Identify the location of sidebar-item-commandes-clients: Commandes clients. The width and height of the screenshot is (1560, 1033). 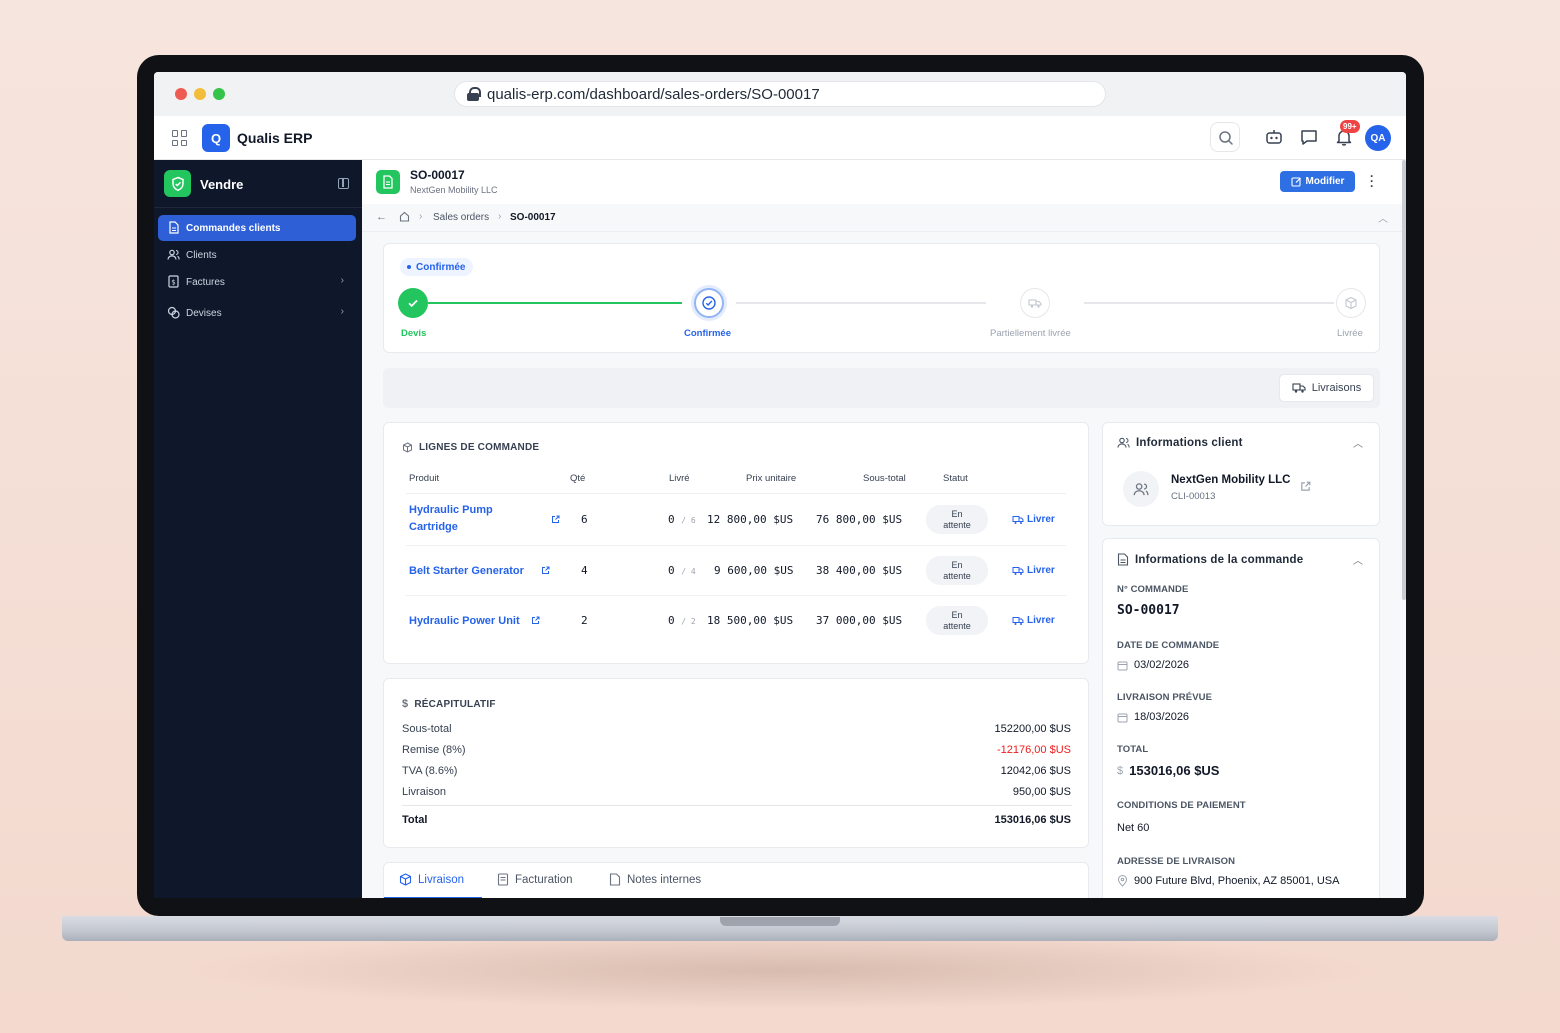
(257, 228).